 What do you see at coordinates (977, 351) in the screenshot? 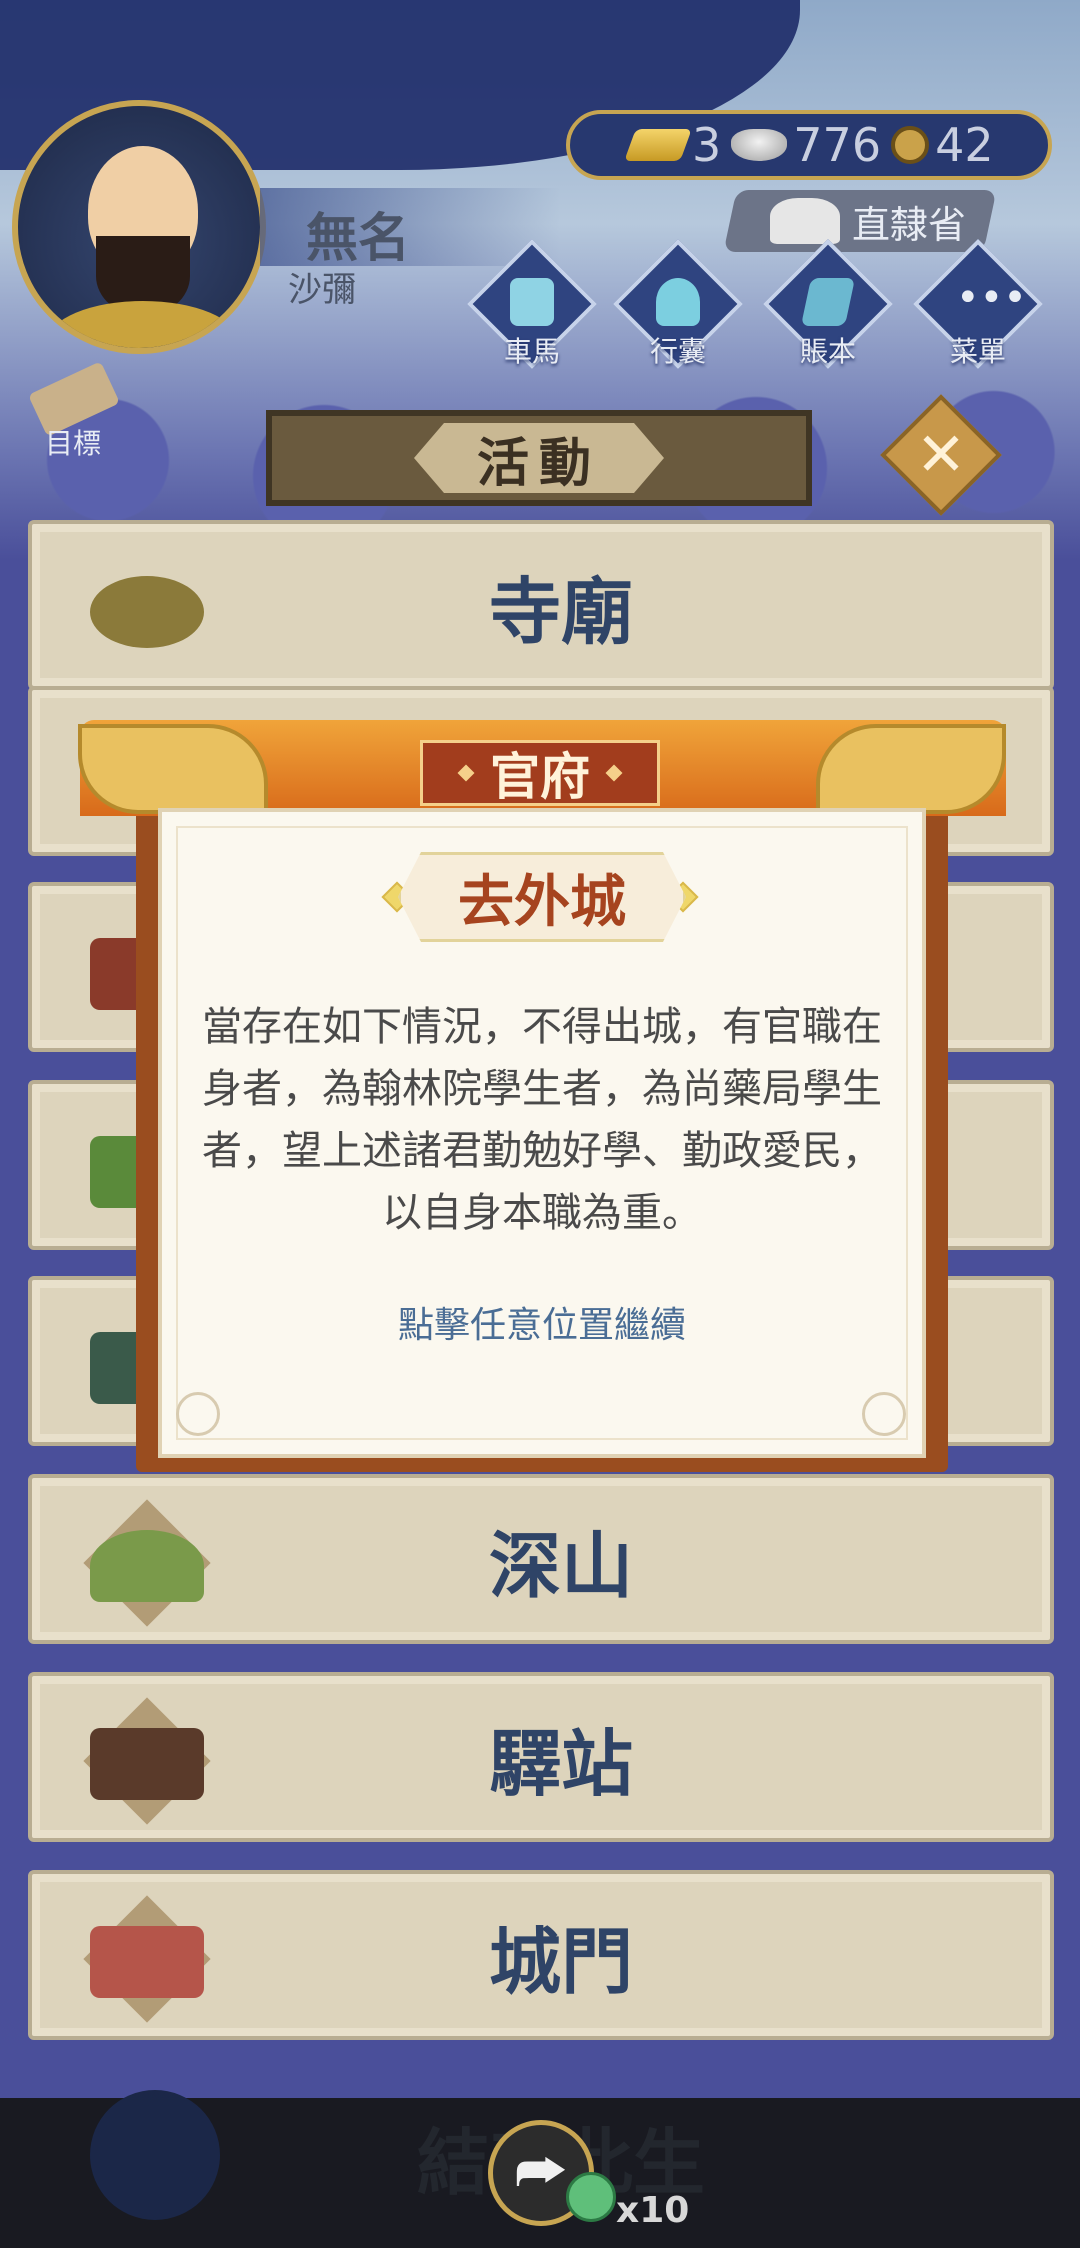
I see `menu-label: 菜單` at bounding box center [977, 351].